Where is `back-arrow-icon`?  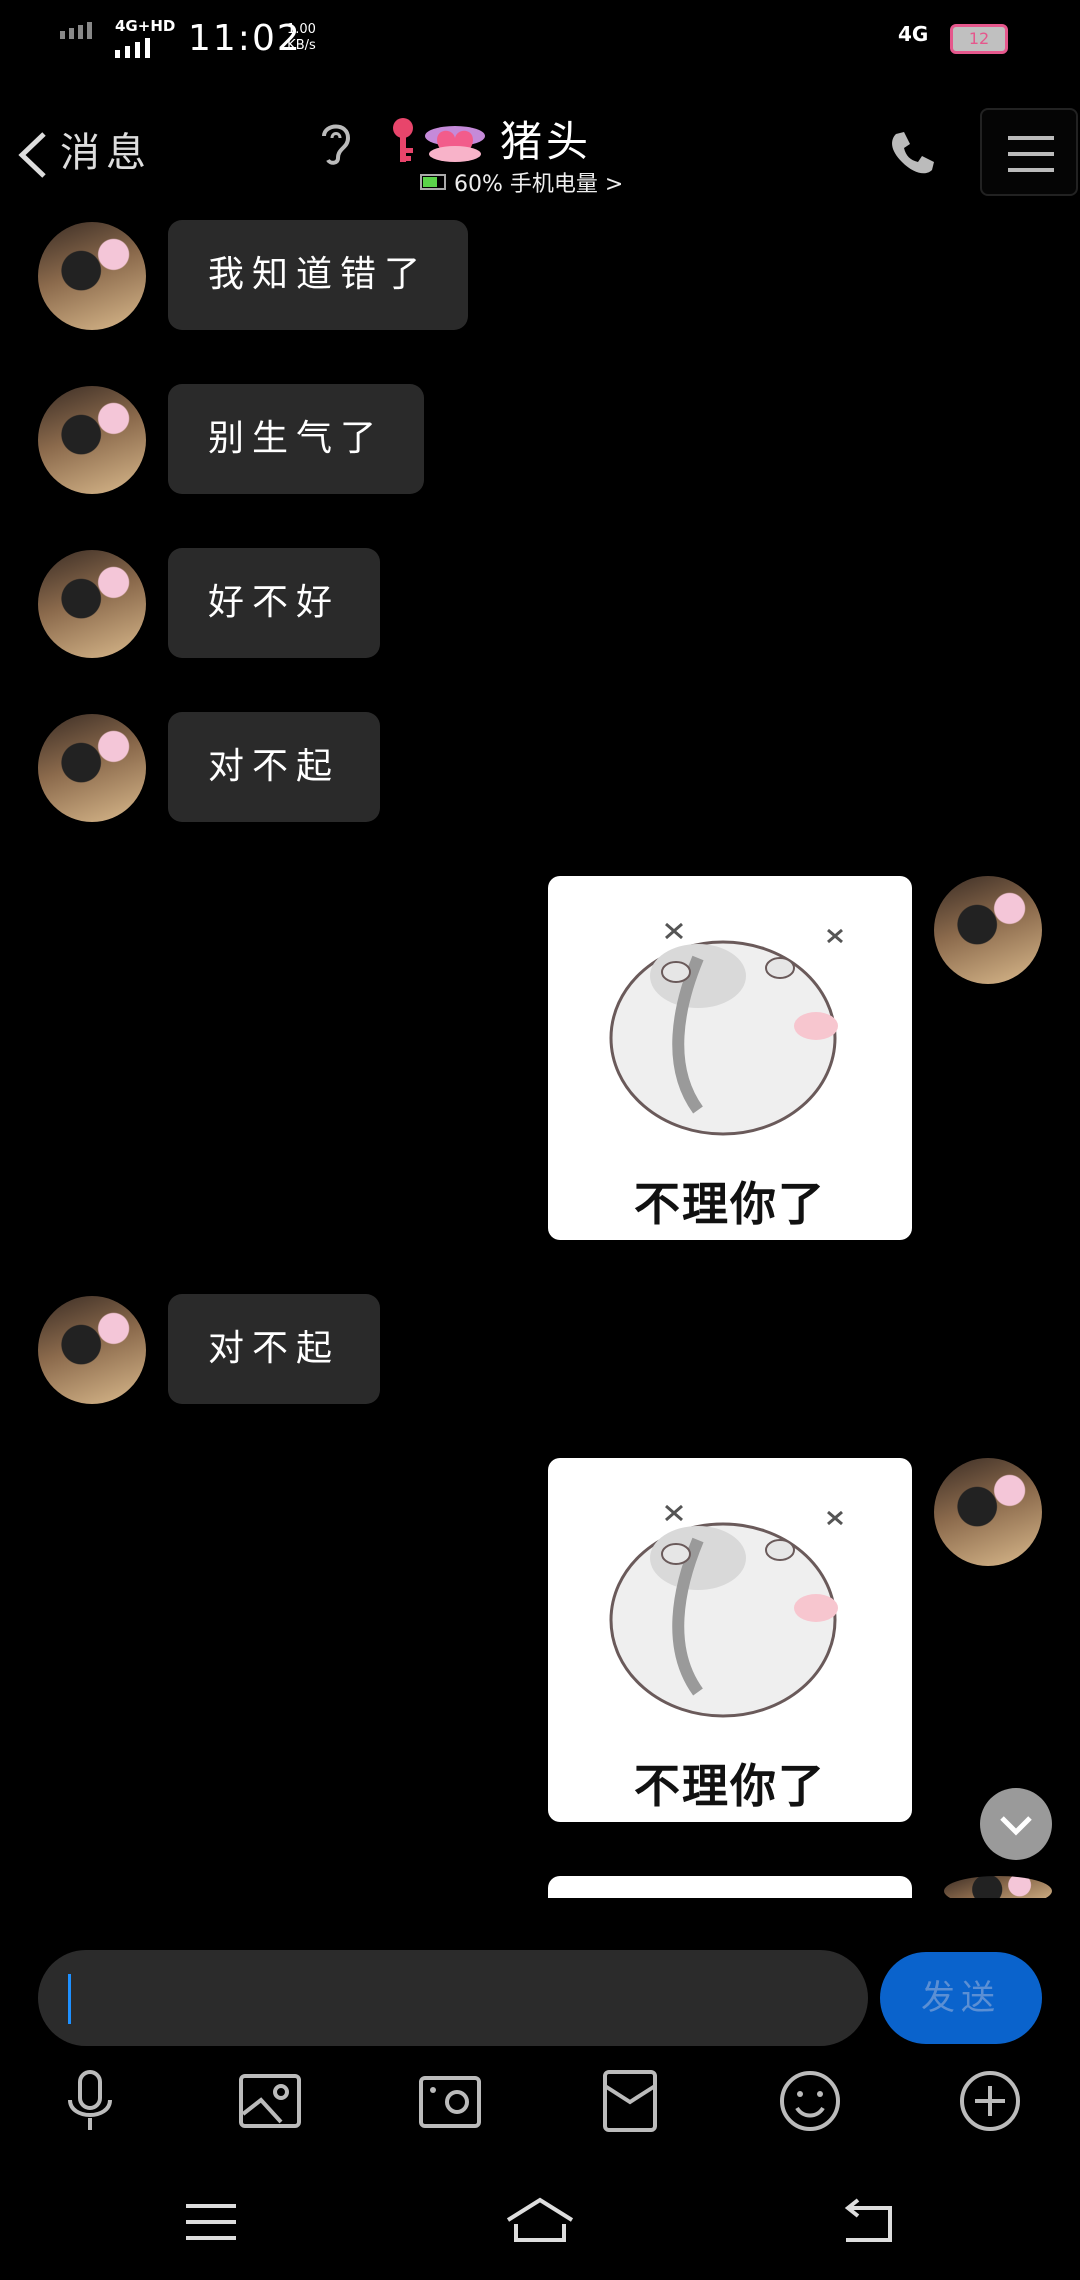 back-arrow-icon is located at coordinates (868, 2220).